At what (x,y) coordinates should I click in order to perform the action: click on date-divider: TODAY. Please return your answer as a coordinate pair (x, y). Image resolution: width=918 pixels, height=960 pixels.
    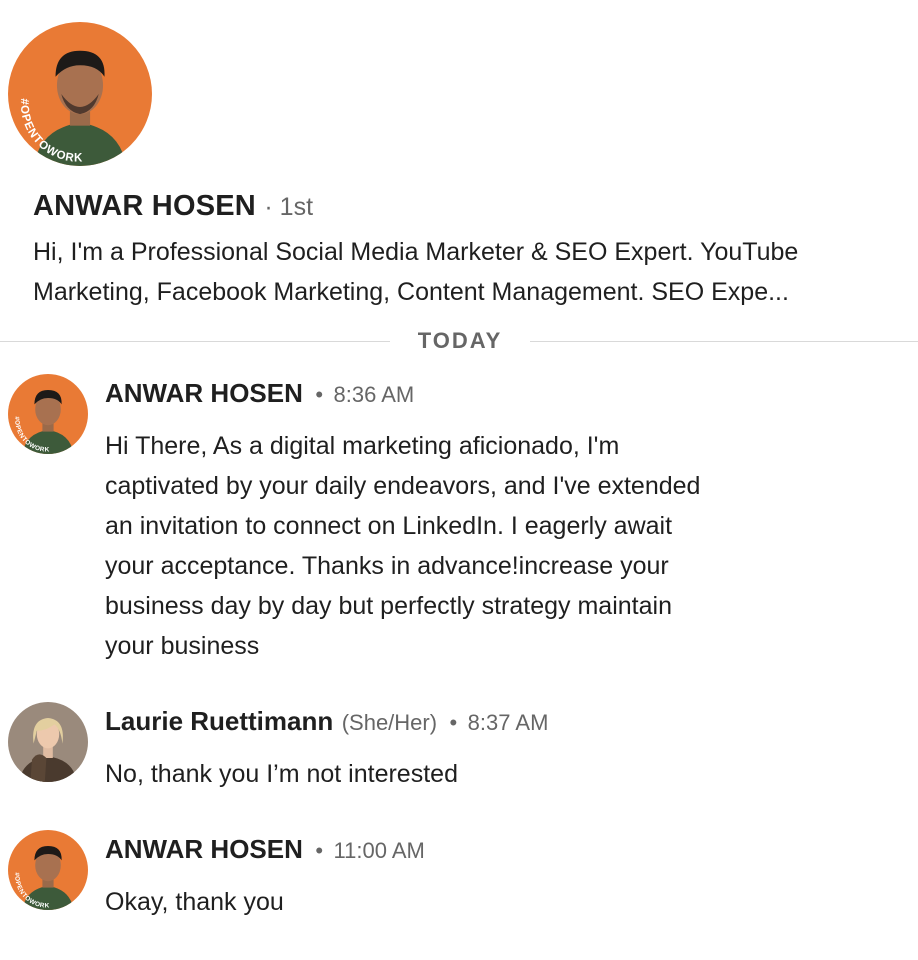
    Looking at the image, I should click on (459, 342).